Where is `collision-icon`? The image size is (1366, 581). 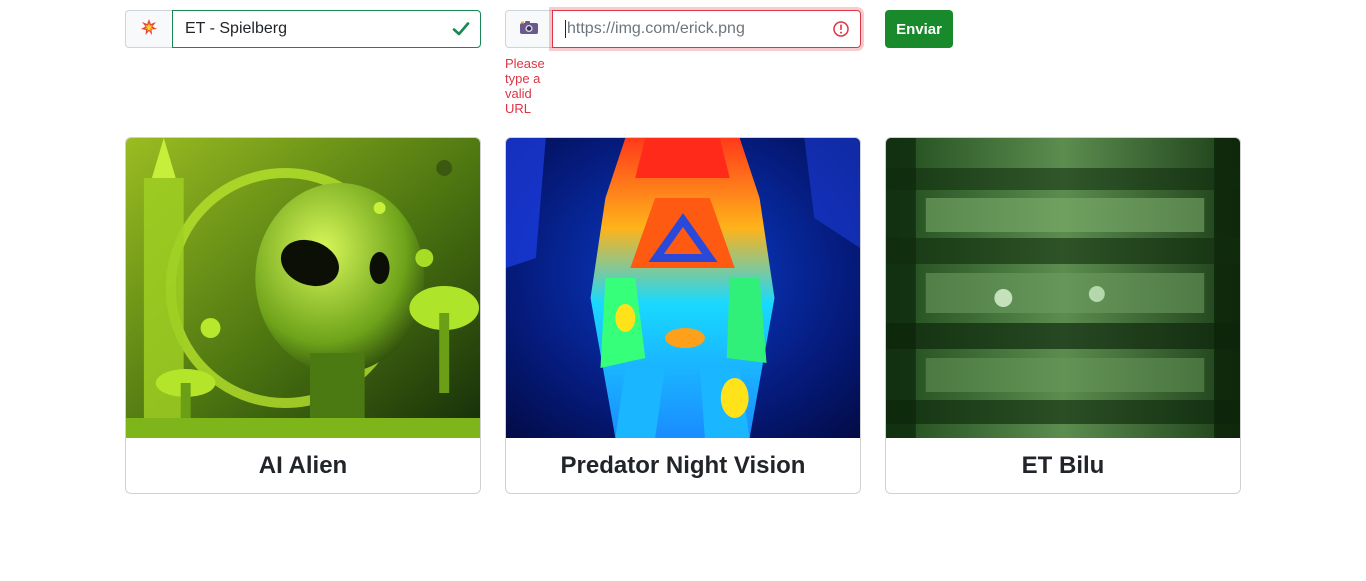 collision-icon is located at coordinates (149, 29).